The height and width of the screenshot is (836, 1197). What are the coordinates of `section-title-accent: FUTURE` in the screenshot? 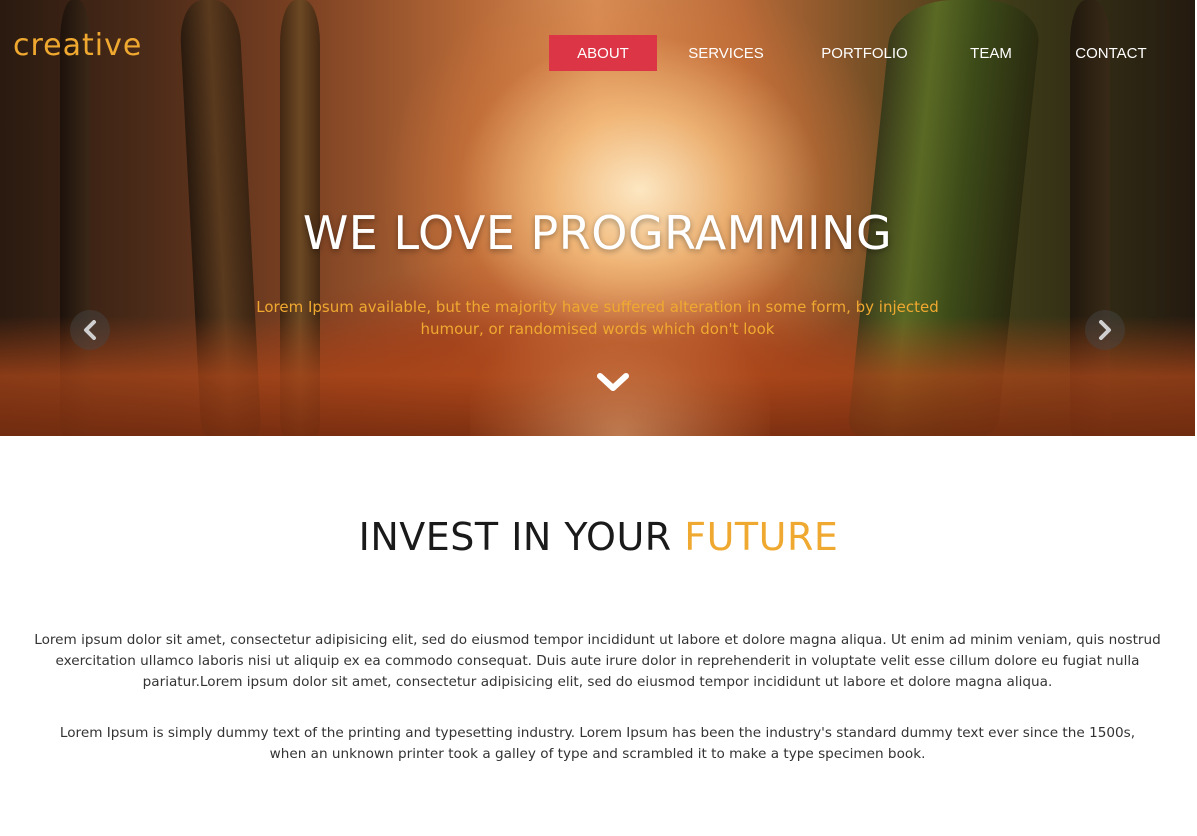 It's located at (761, 537).